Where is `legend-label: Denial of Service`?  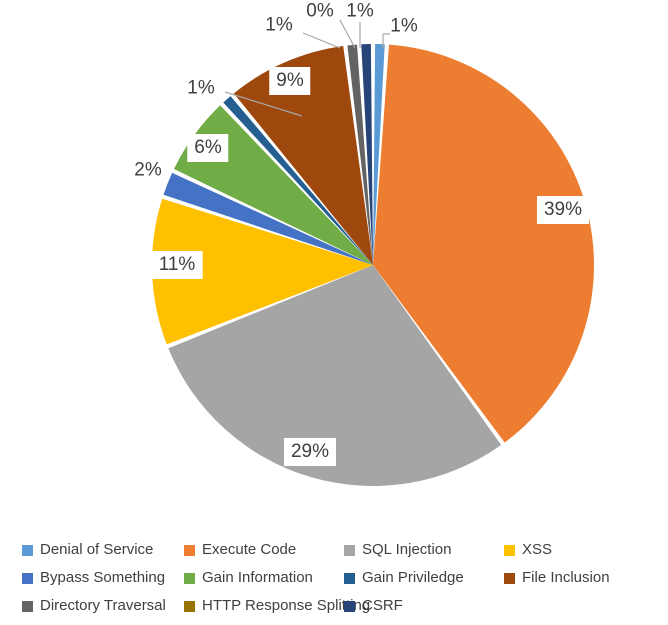 legend-label: Denial of Service is located at coordinates (97, 549).